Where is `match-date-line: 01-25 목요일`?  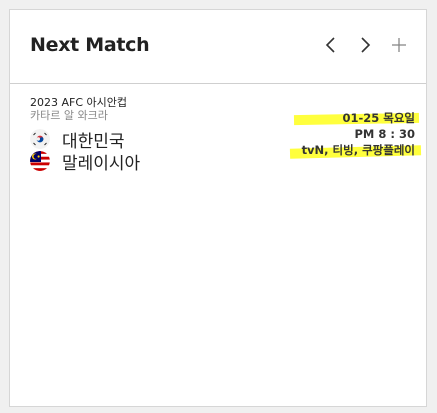
match-date-line: 01-25 목요일 is located at coordinates (358, 118).